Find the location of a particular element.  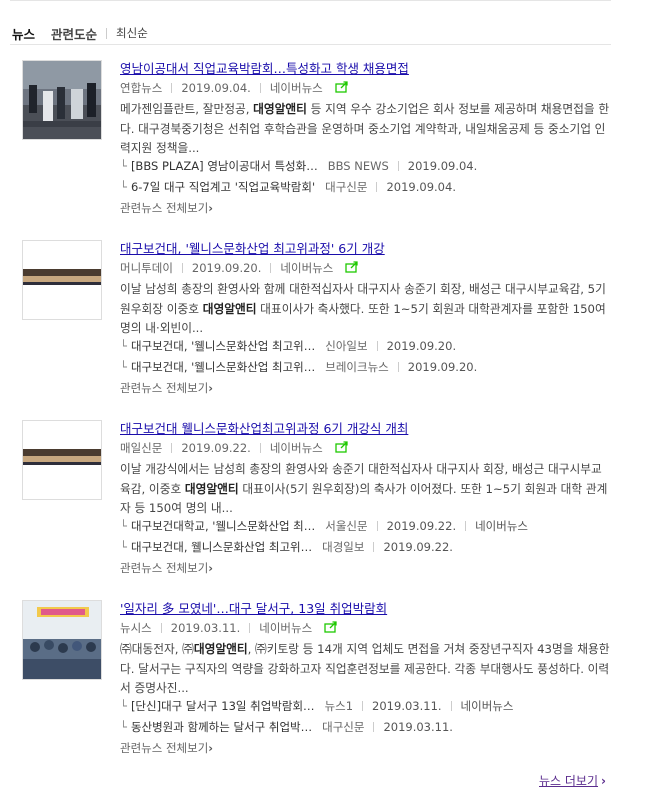

news-title-link: '일자리 多 모였네'…대구 달서구, 13일 취업박람회 is located at coordinates (253, 607).